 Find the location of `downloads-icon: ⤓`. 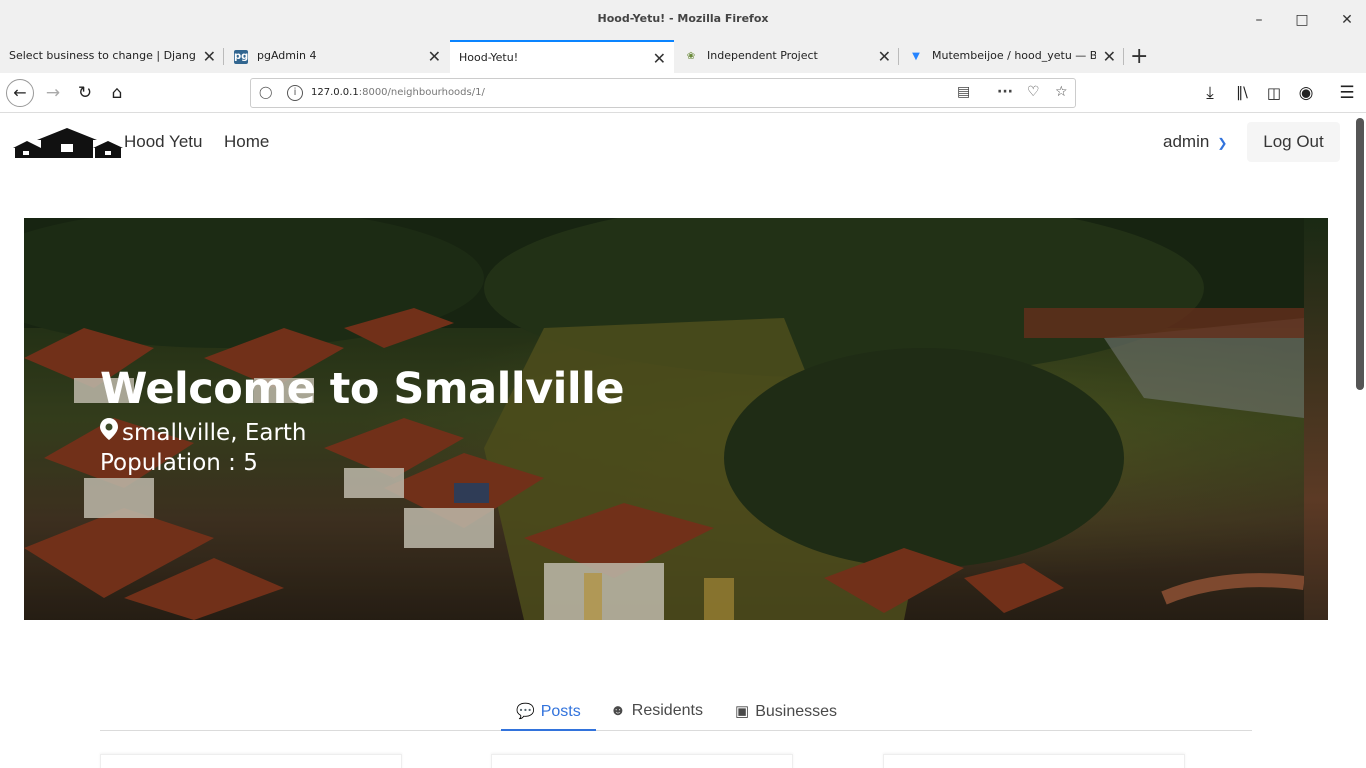

downloads-icon: ⤓ is located at coordinates (1210, 93).